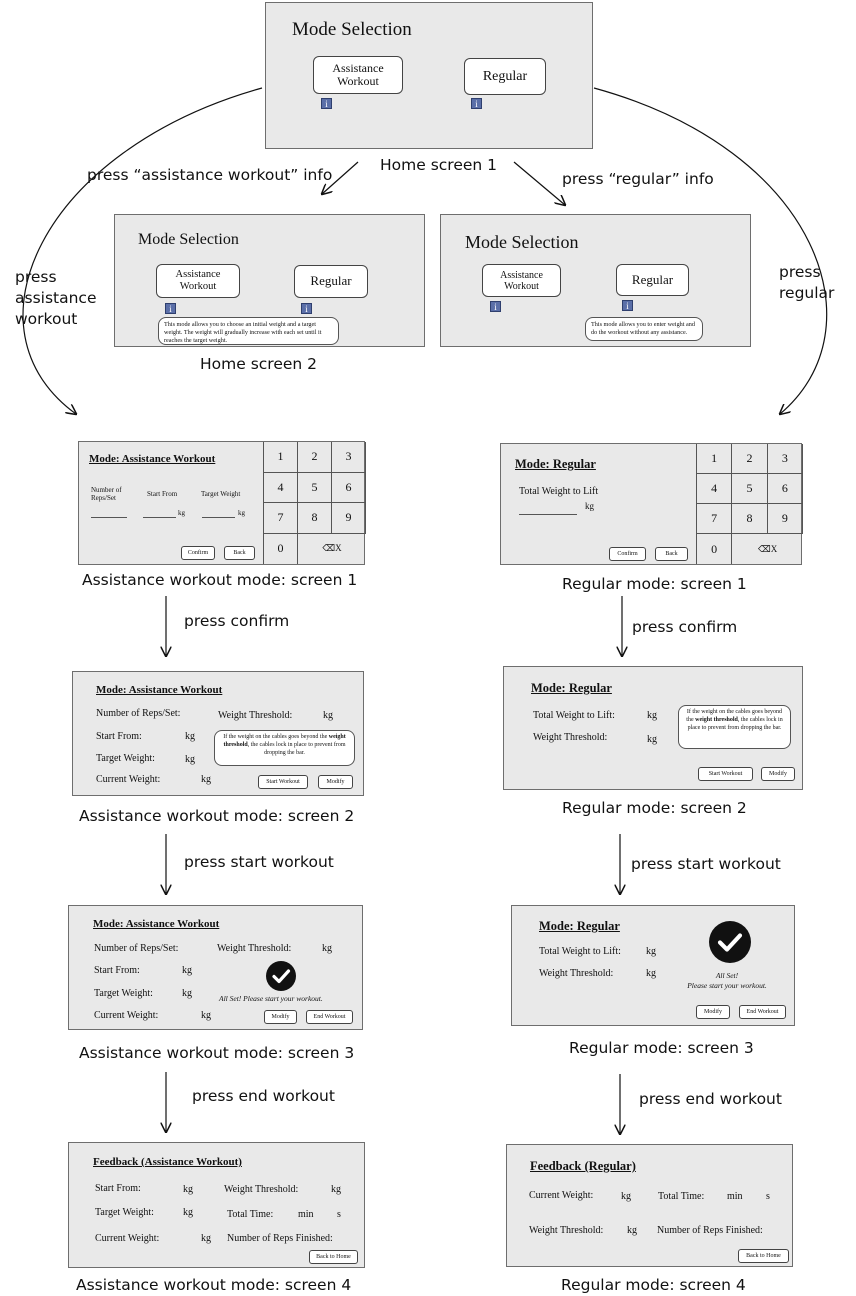 This screenshot has height=1296, width=856. Describe the element at coordinates (583, 1166) in the screenshot. I see `feedback-title: Feedback (Regular)` at that location.